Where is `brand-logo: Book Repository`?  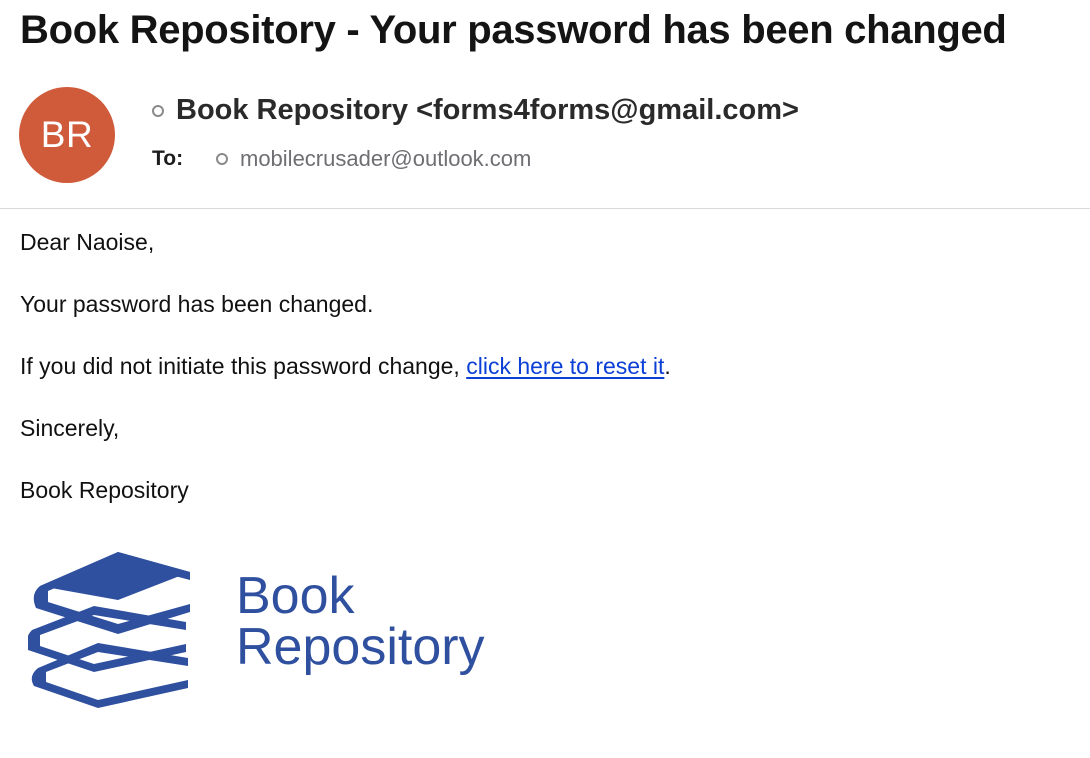
brand-logo: Book Repository is located at coordinates (258, 628).